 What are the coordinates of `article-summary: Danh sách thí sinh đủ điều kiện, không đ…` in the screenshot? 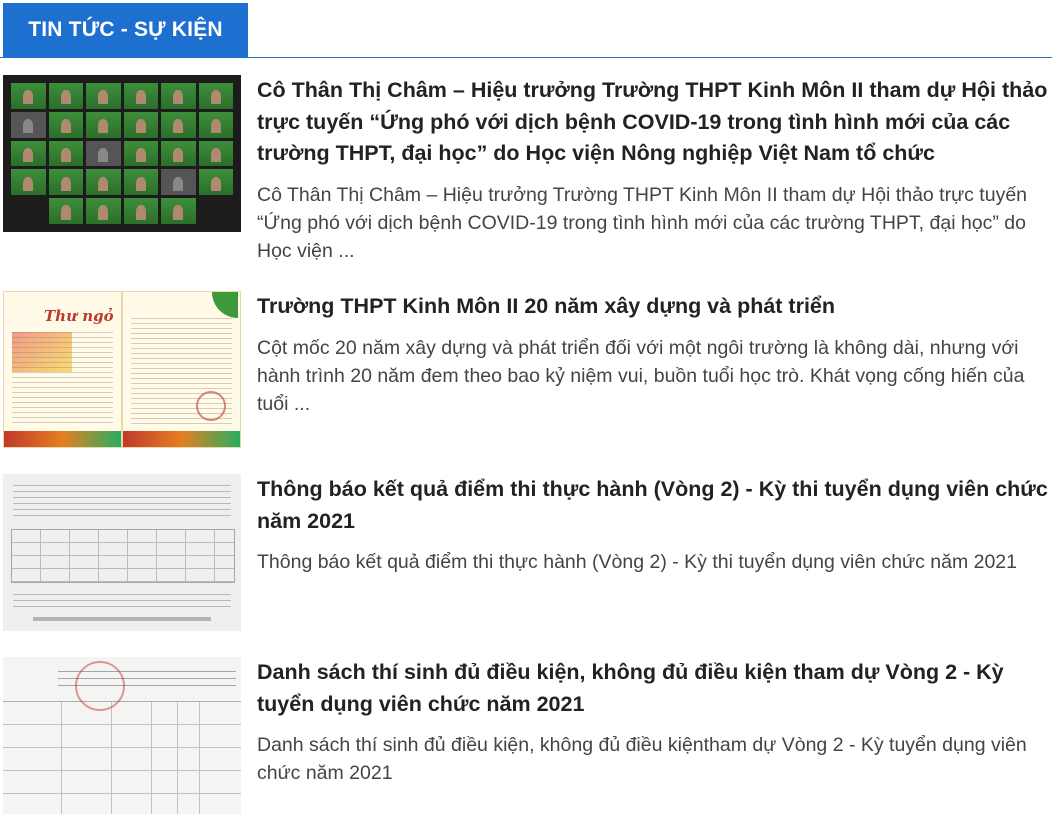 It's located at (642, 759).